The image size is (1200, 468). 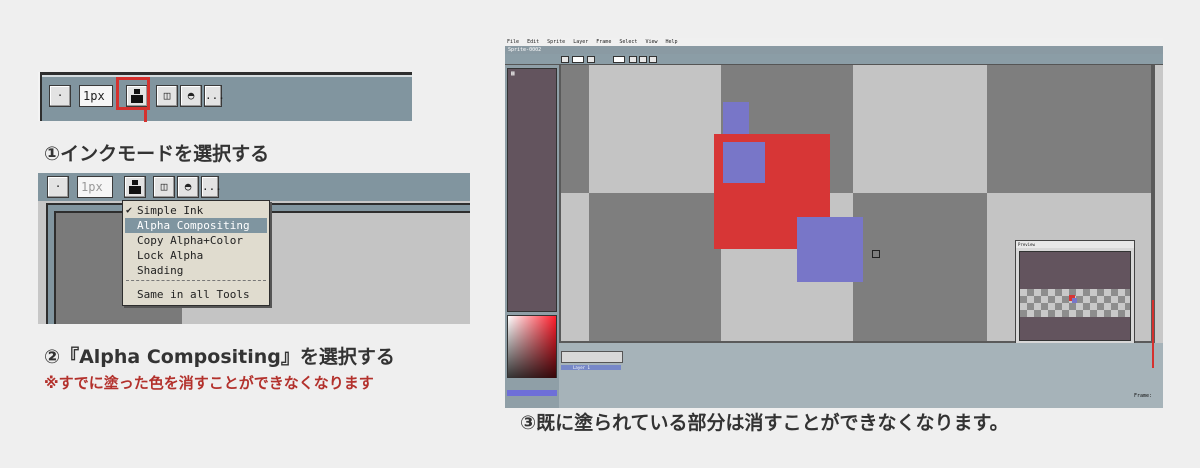 What do you see at coordinates (524, 50) in the screenshot?
I see `document-tab: Sprite-0002` at bounding box center [524, 50].